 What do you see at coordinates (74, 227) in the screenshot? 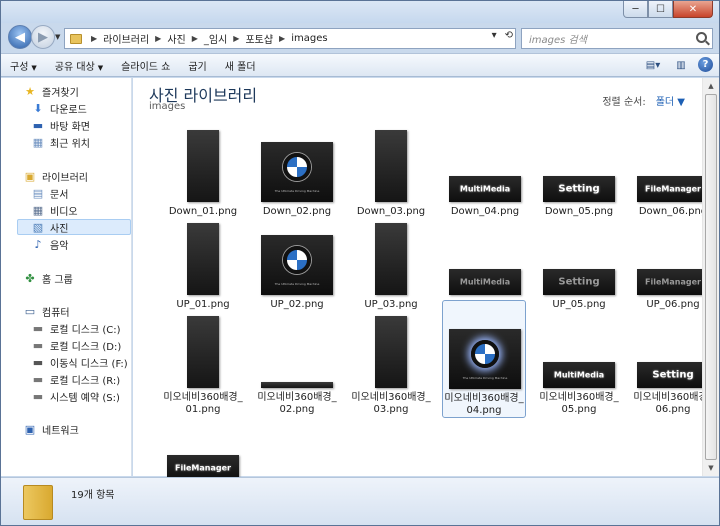
I see `nav-pictures: ▧ 사진` at bounding box center [74, 227].